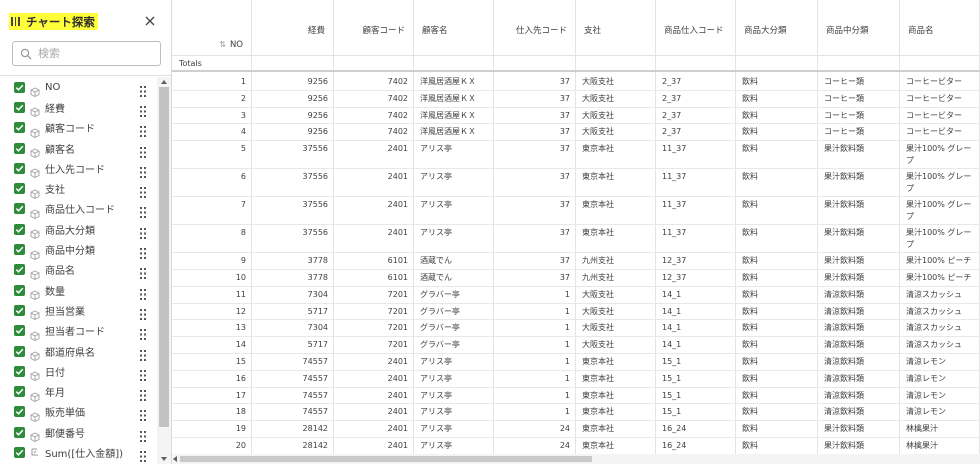 This screenshot has width=980, height=464. I want to click on table-row: 4 9256 7402 洋風居酒屋ＫＸ 37 大阪支社 2_37 飲料 コーヒー類 コーヒービター, so click(576, 133).